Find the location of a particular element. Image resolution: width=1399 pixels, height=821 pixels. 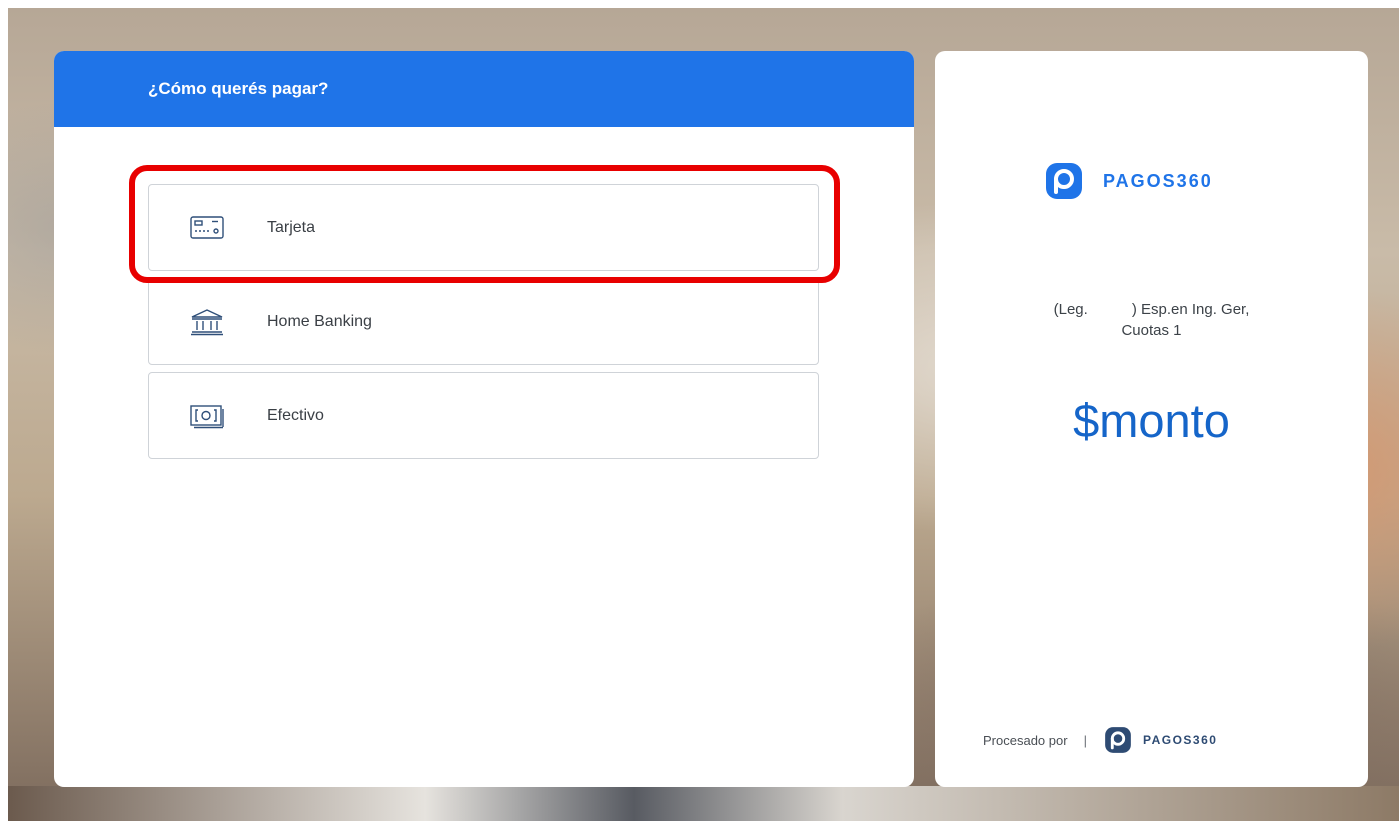

credit-card-icon is located at coordinates (207, 228).